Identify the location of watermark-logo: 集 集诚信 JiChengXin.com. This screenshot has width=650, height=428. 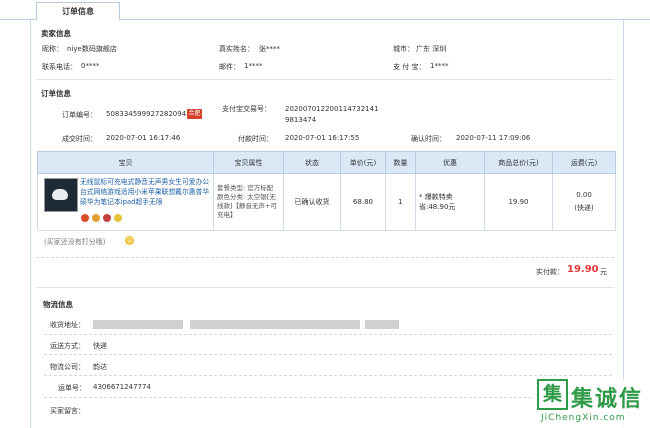
(590, 403).